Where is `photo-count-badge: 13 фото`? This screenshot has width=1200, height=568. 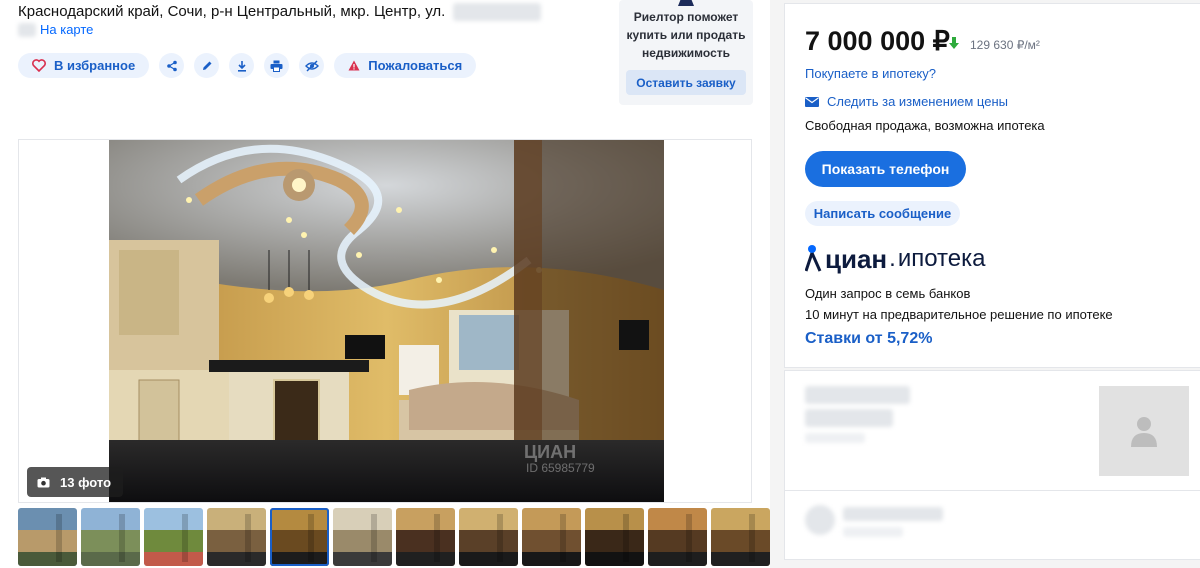
photo-count-badge: 13 фото is located at coordinates (75, 482).